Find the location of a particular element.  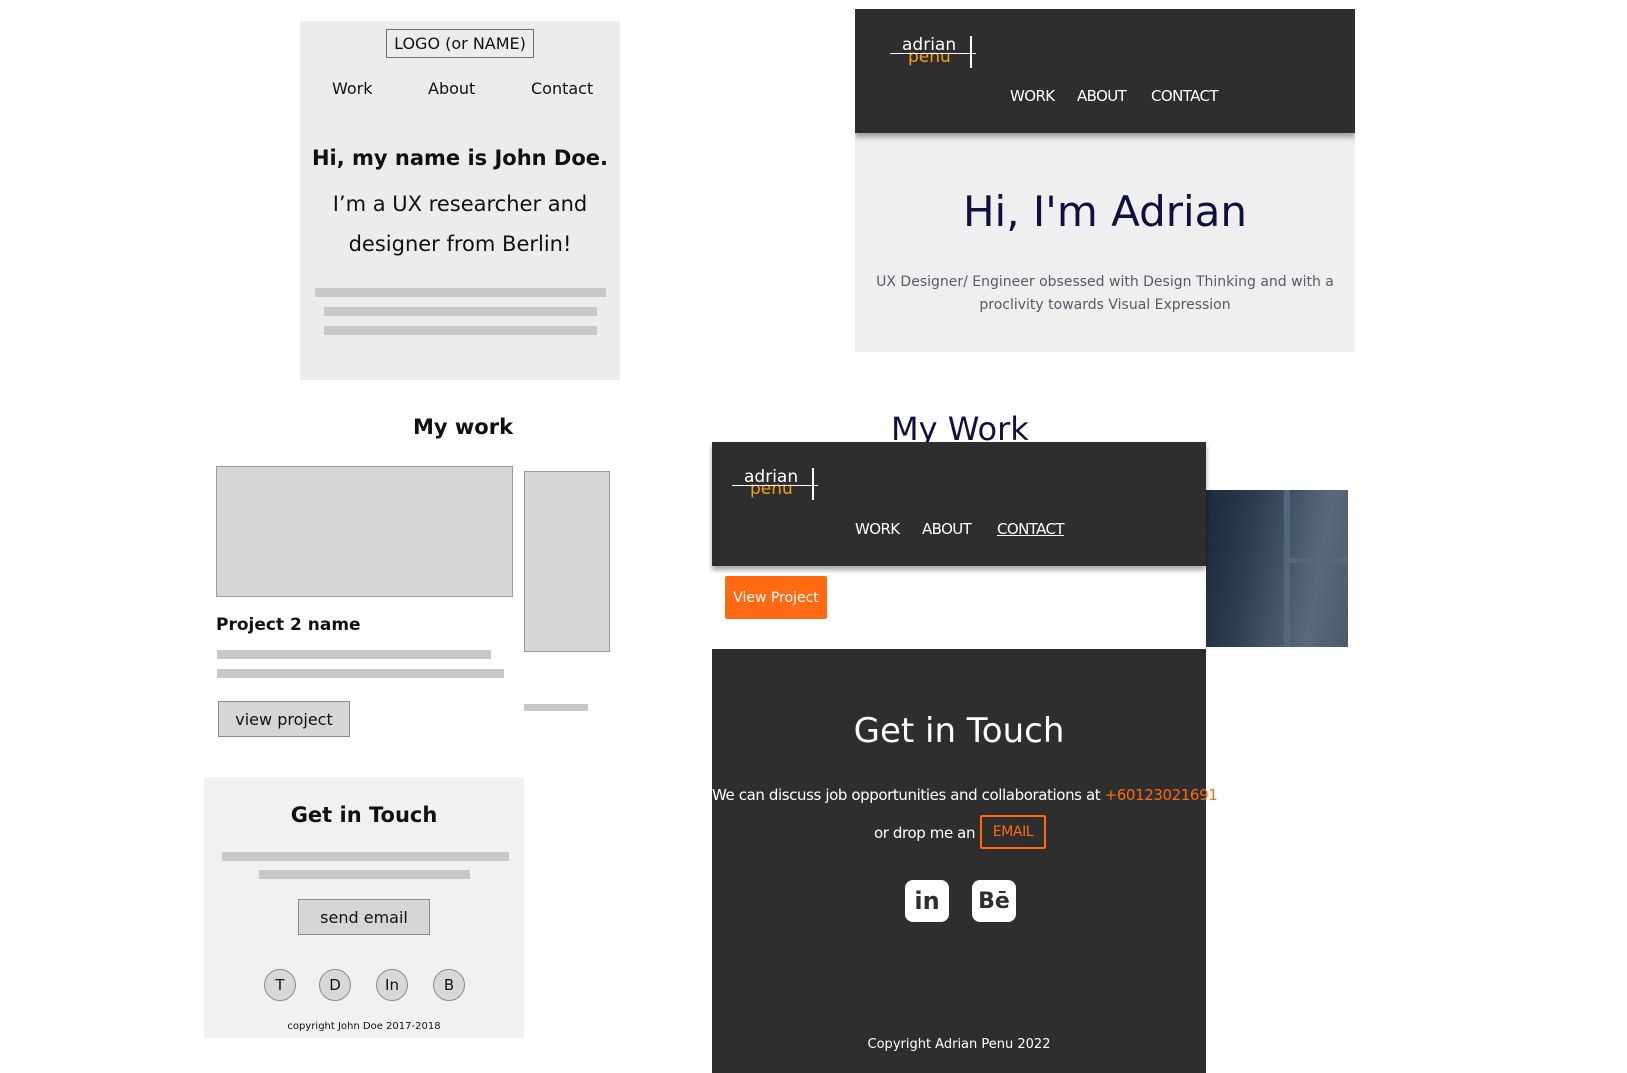

wireframe-social-linkedin: In is located at coordinates (392, 985).